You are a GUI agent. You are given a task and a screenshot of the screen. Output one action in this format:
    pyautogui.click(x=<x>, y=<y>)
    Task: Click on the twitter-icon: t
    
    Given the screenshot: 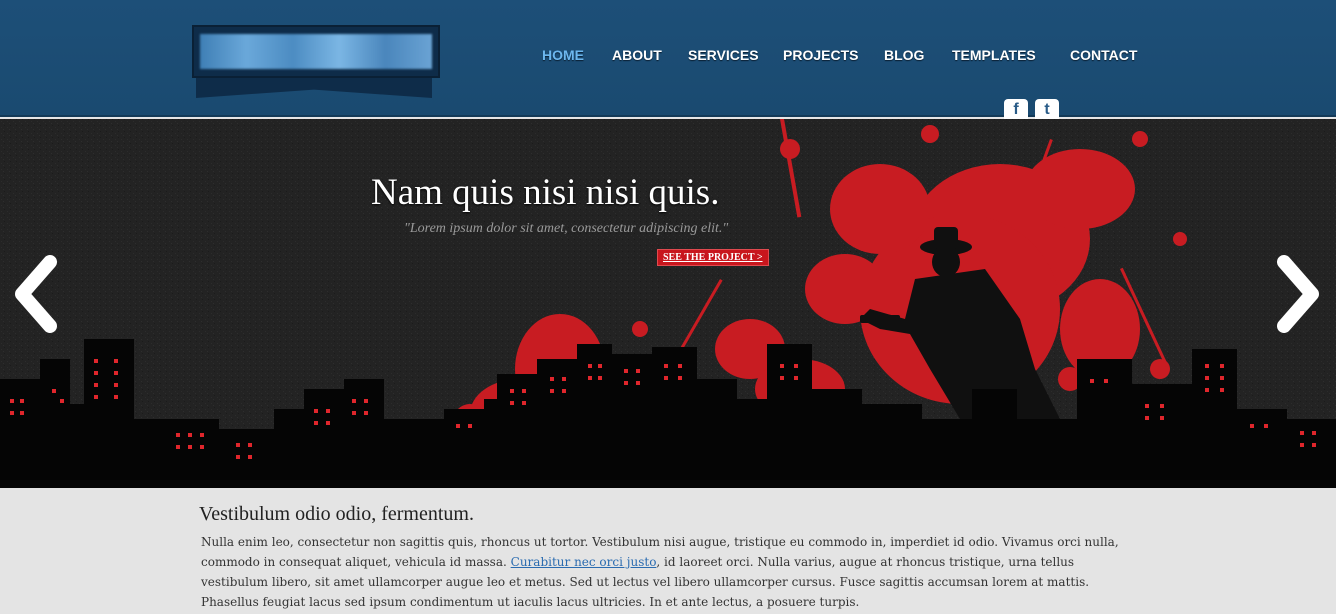 What is the action you would take?
    pyautogui.click(x=1047, y=109)
    